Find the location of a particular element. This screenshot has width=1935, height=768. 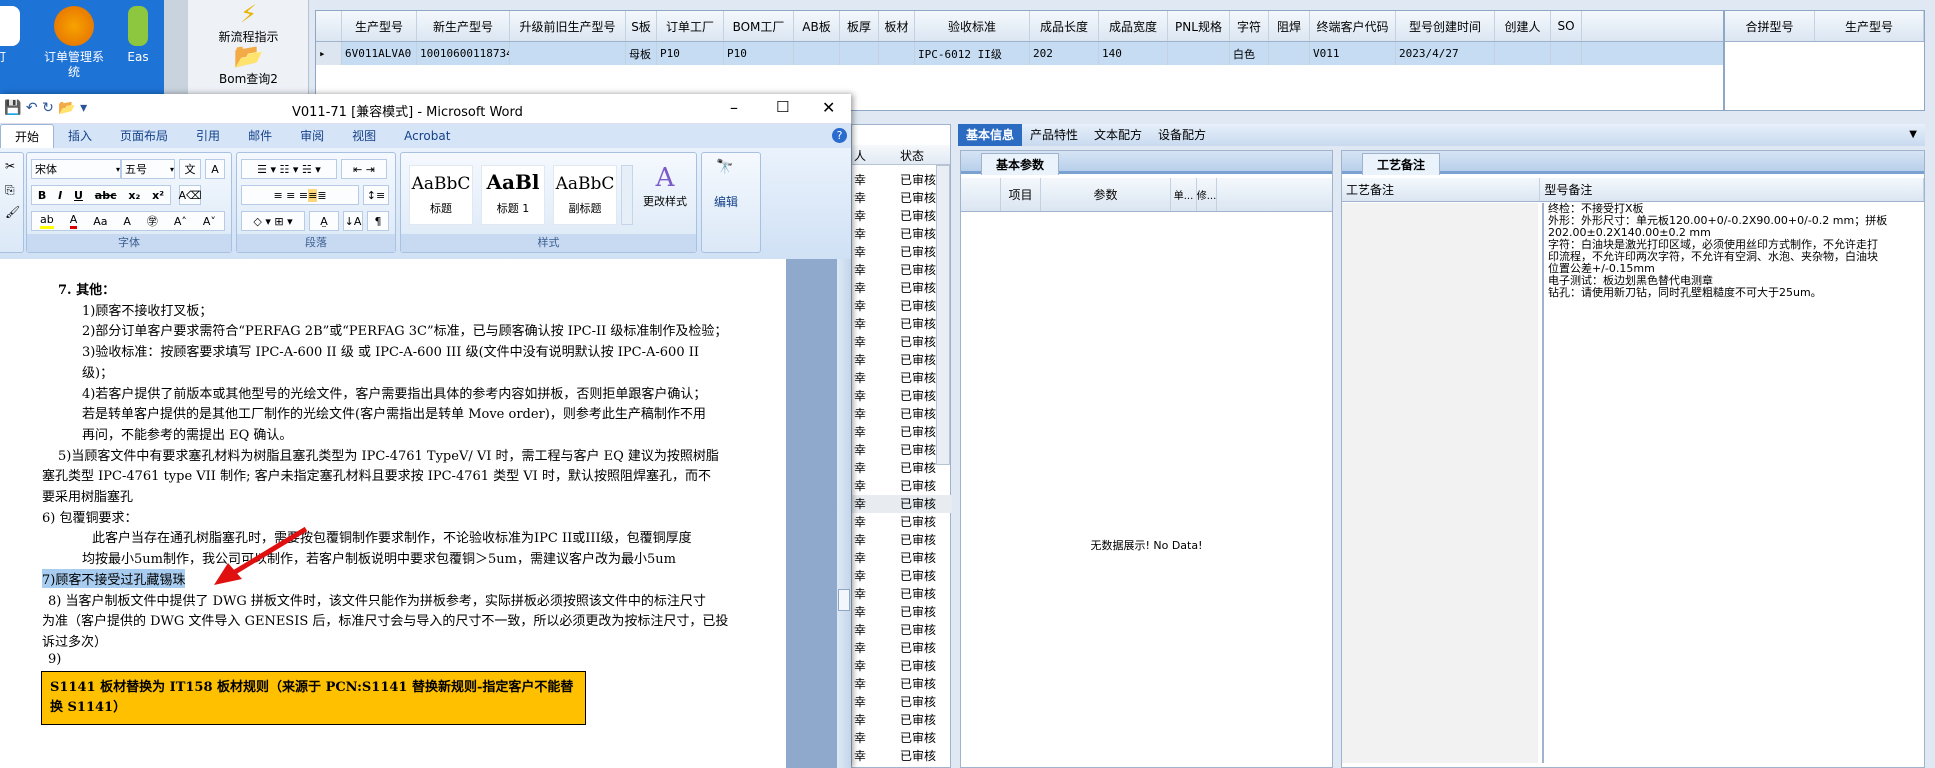

help-icon: ? is located at coordinates (839, 135).